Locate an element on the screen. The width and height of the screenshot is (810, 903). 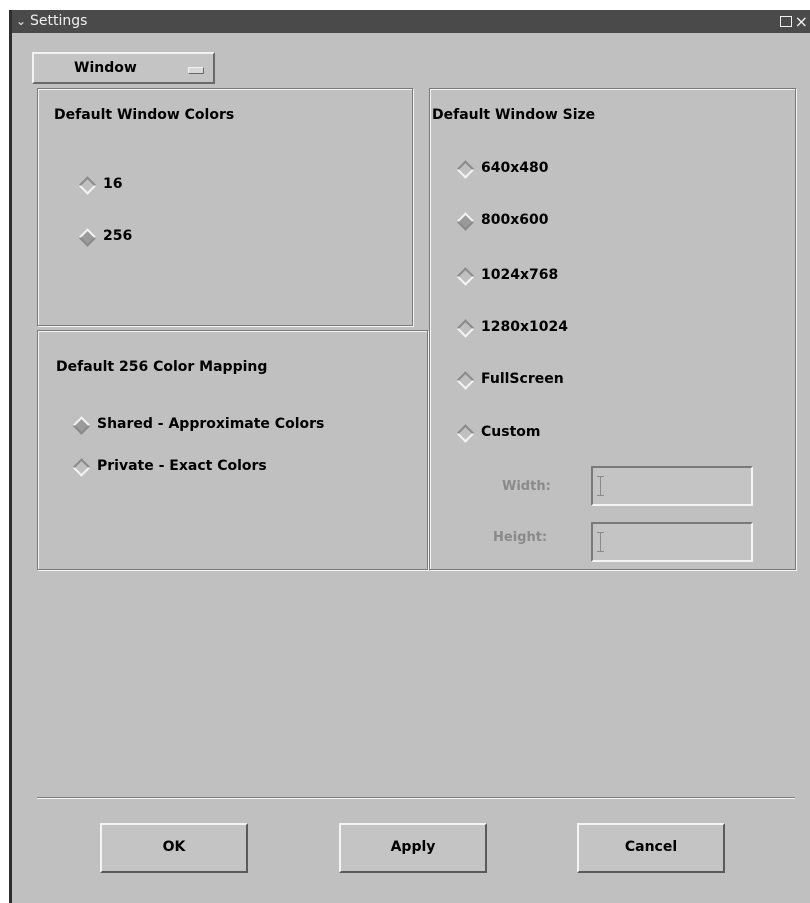
radio-label: 1280x1024 is located at coordinates (524, 327).